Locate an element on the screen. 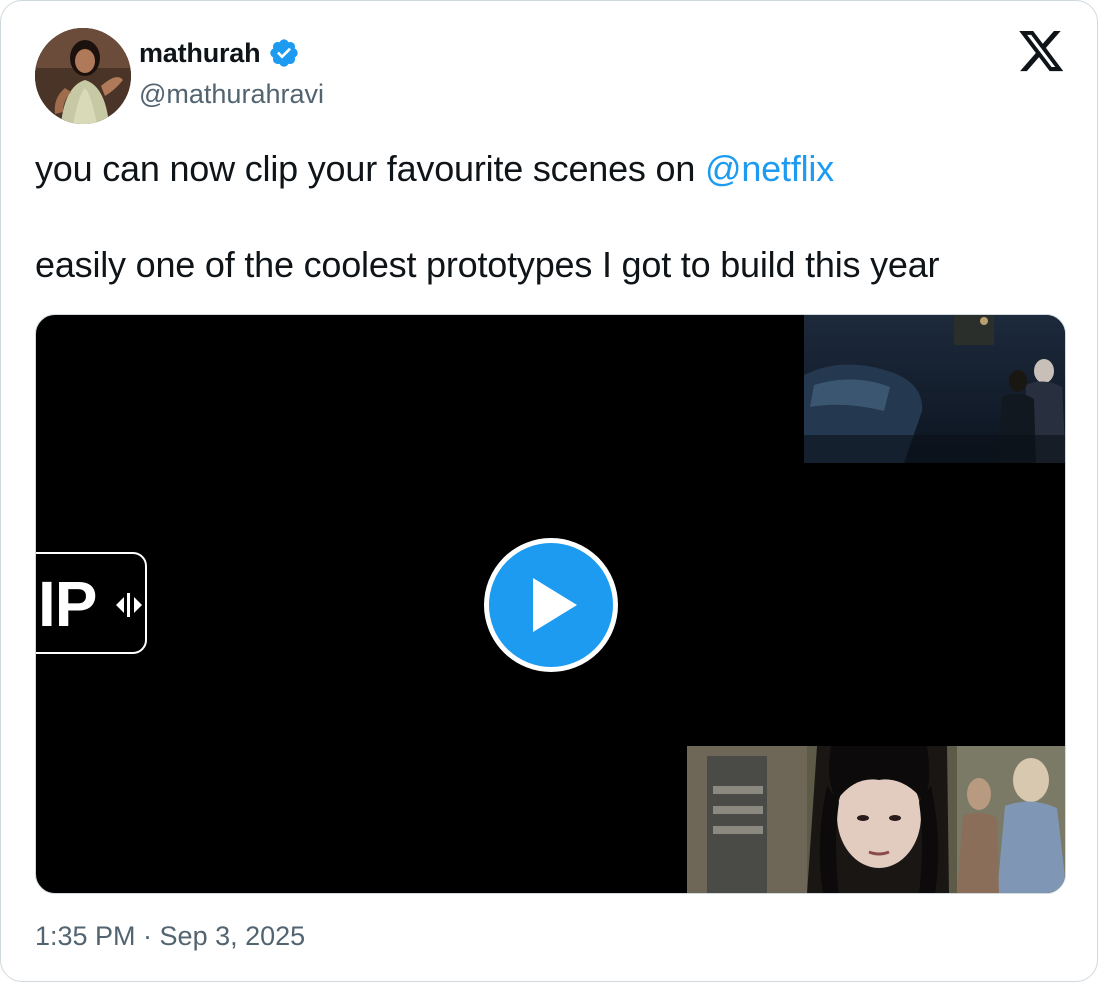  author-avatar is located at coordinates (83, 76).